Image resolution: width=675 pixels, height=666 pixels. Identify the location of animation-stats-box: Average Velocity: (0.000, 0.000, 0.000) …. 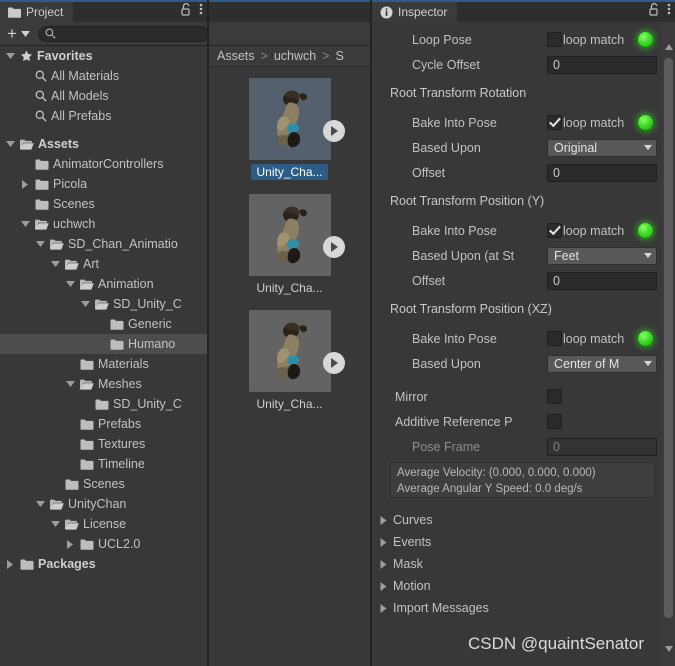
(522, 480).